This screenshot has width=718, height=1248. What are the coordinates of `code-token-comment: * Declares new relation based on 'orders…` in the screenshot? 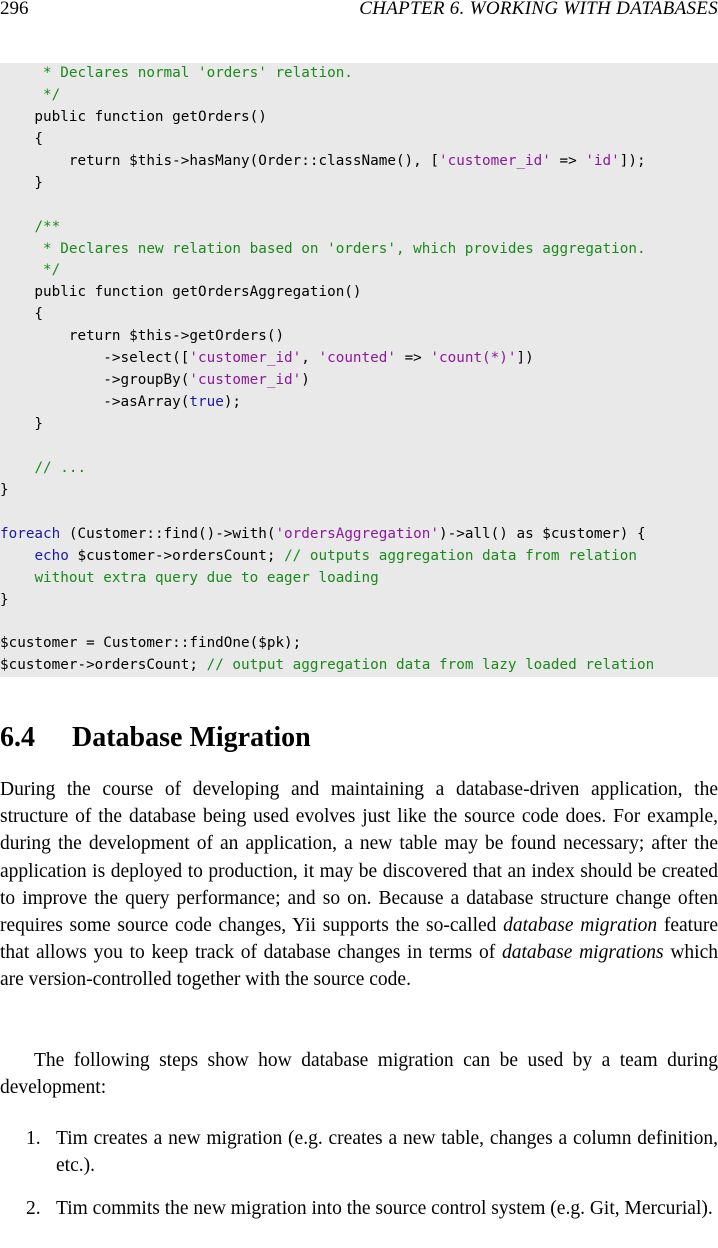 It's located at (344, 248).